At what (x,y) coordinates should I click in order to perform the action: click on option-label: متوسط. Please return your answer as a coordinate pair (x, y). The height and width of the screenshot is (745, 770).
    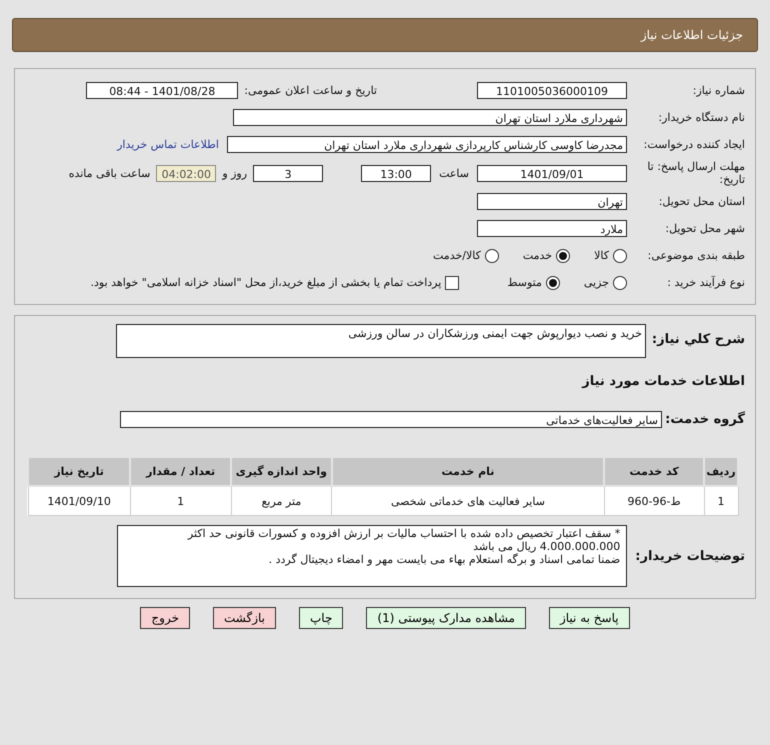
    Looking at the image, I should click on (524, 282).